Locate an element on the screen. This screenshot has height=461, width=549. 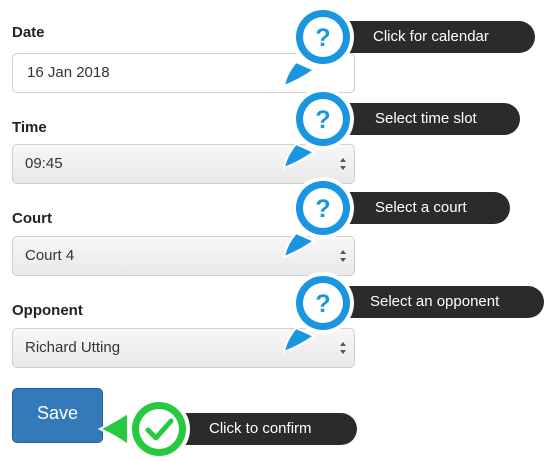
time-select-value: 09:45 is located at coordinates (44, 163).